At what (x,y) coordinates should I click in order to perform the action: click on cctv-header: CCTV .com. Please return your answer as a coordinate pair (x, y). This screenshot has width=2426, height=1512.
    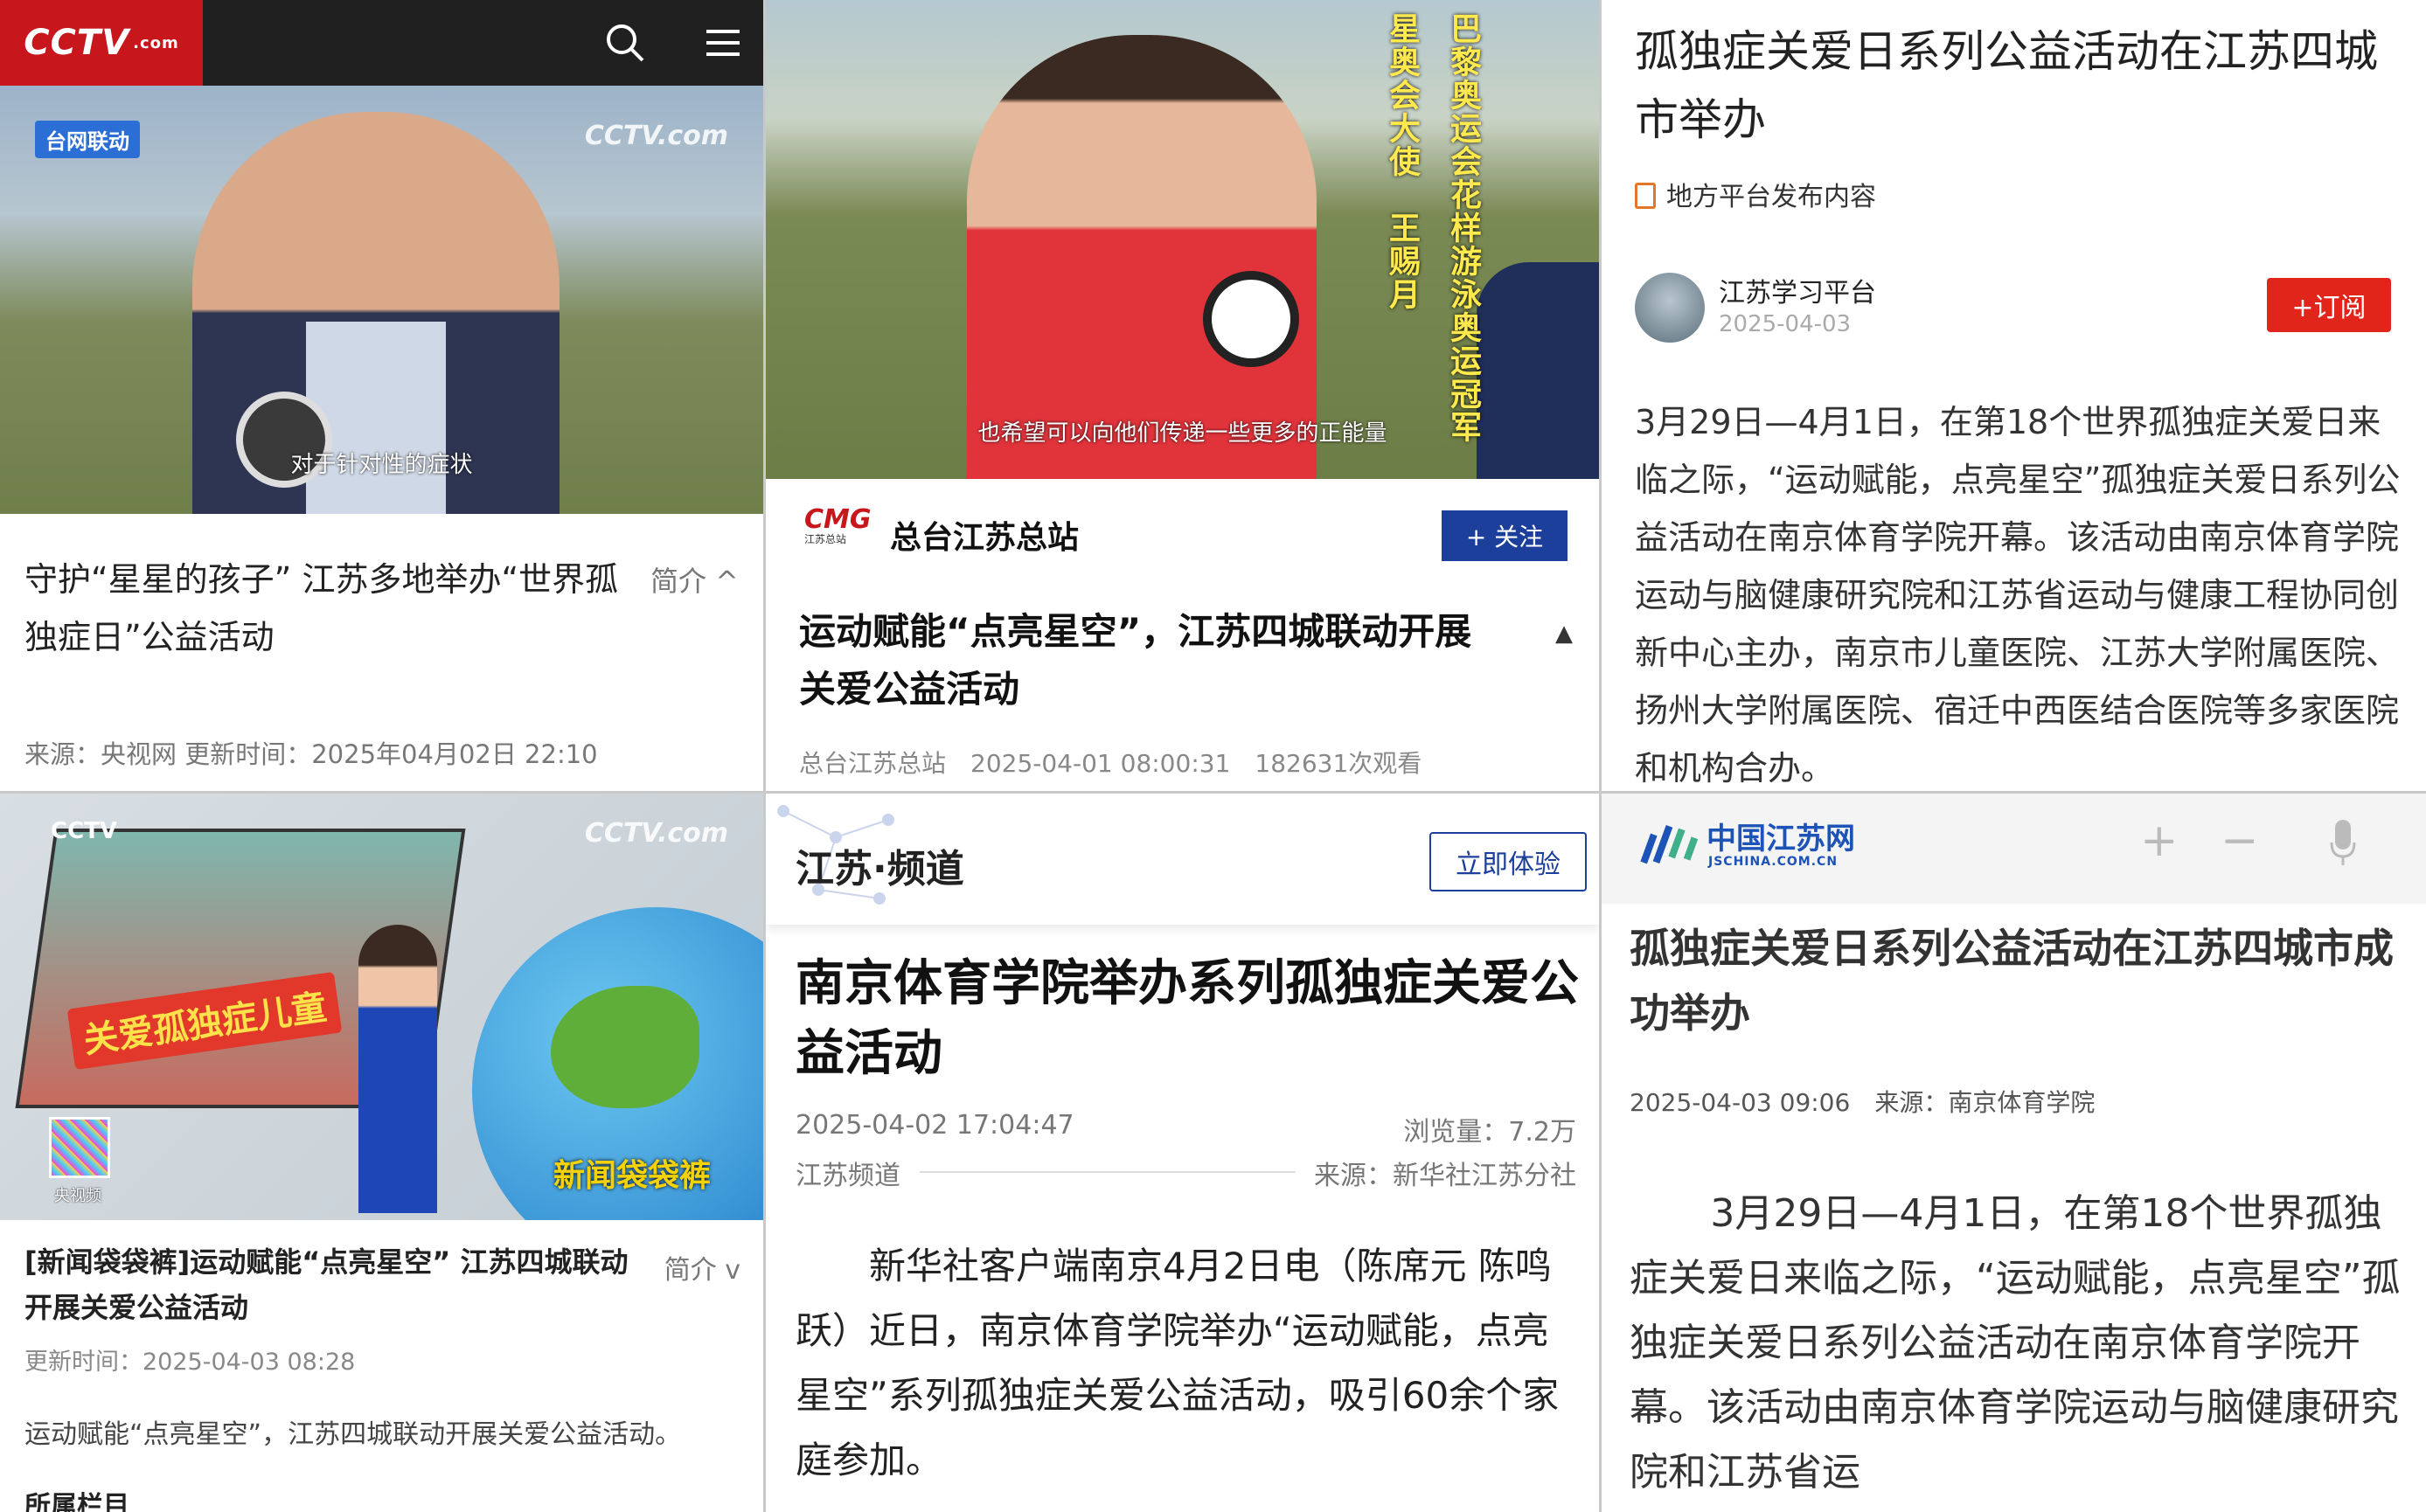
    Looking at the image, I should click on (381, 43).